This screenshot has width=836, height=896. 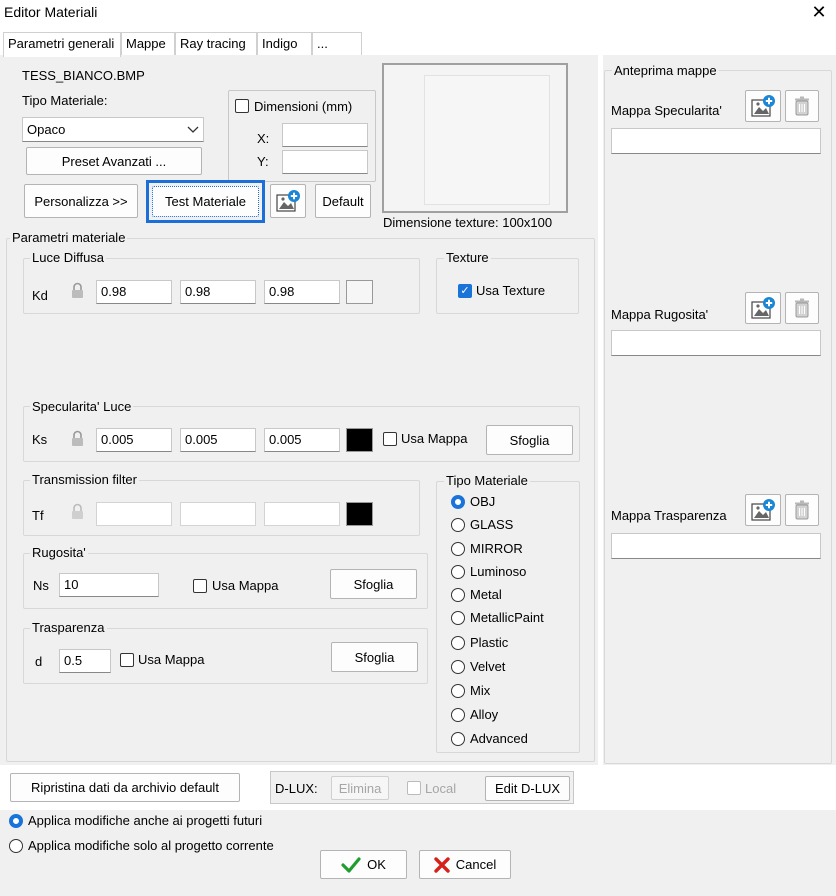 I want to click on elimina-button: Elimina, so click(x=360, y=788).